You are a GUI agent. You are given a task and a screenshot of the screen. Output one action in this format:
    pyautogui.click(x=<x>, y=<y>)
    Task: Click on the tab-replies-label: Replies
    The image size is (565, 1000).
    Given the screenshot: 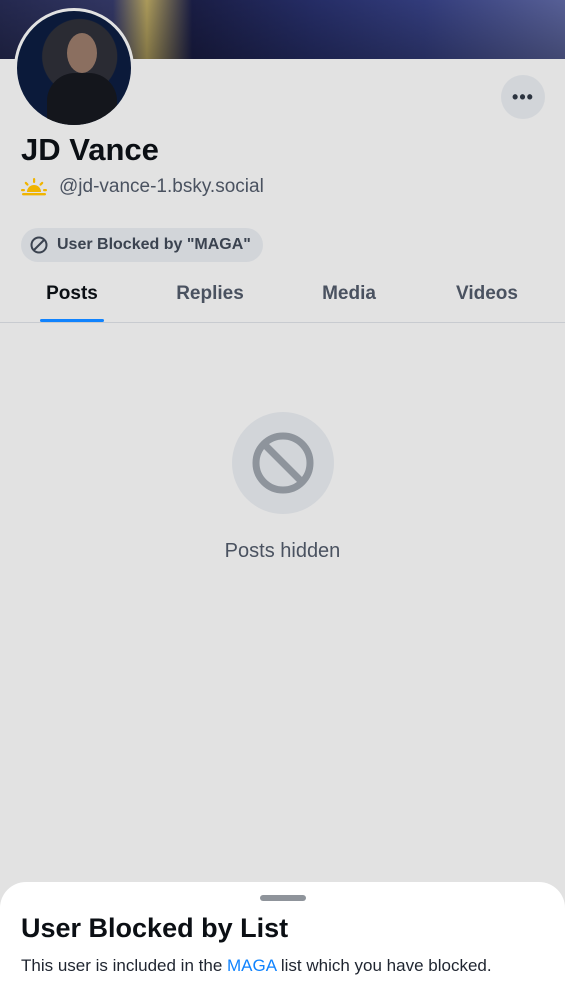 What is the action you would take?
    pyautogui.click(x=210, y=293)
    